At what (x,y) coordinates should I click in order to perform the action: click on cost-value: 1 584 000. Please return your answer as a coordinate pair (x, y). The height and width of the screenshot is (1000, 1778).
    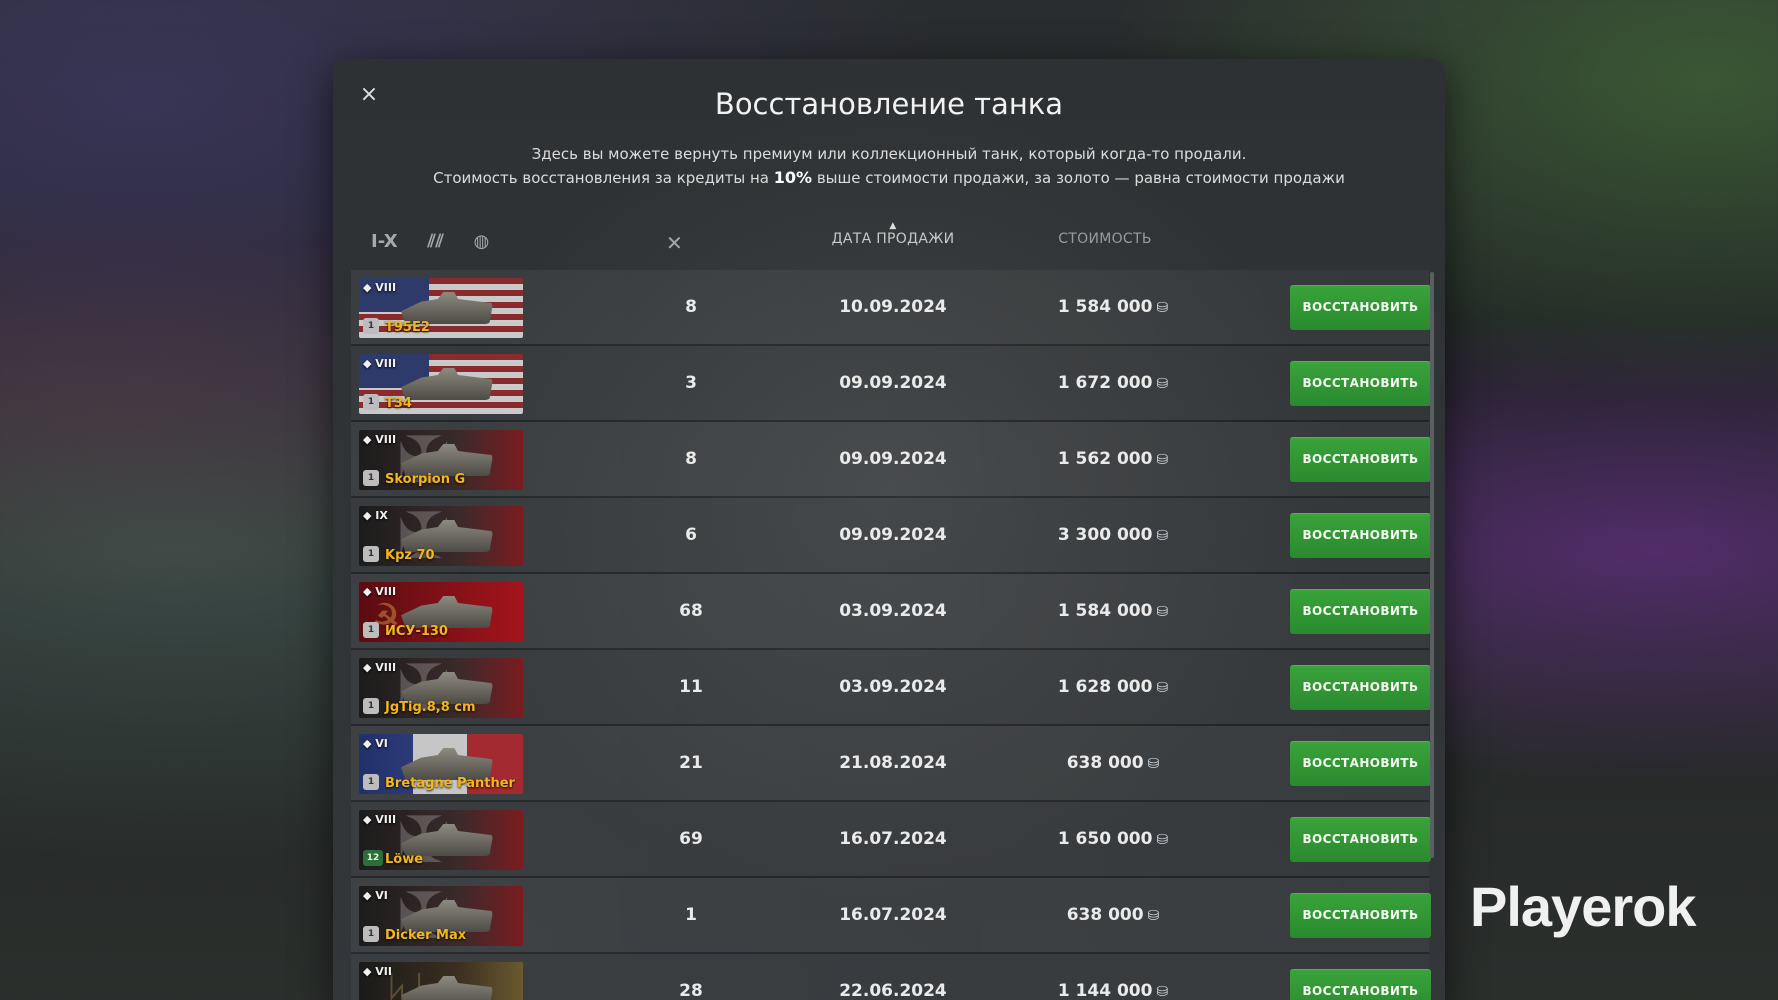
    Looking at the image, I should click on (1105, 307).